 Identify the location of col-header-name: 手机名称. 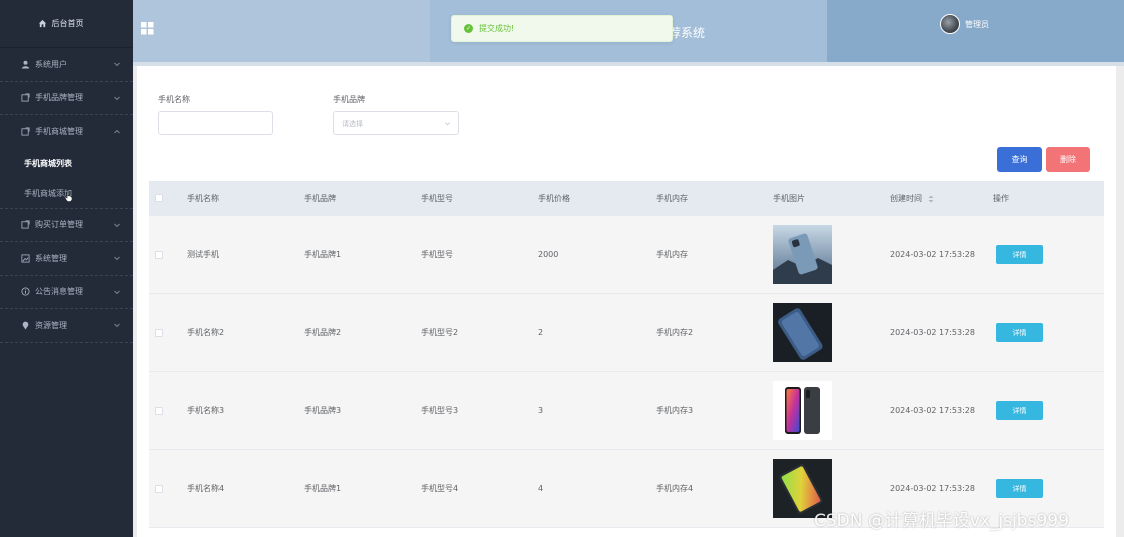
(203, 198).